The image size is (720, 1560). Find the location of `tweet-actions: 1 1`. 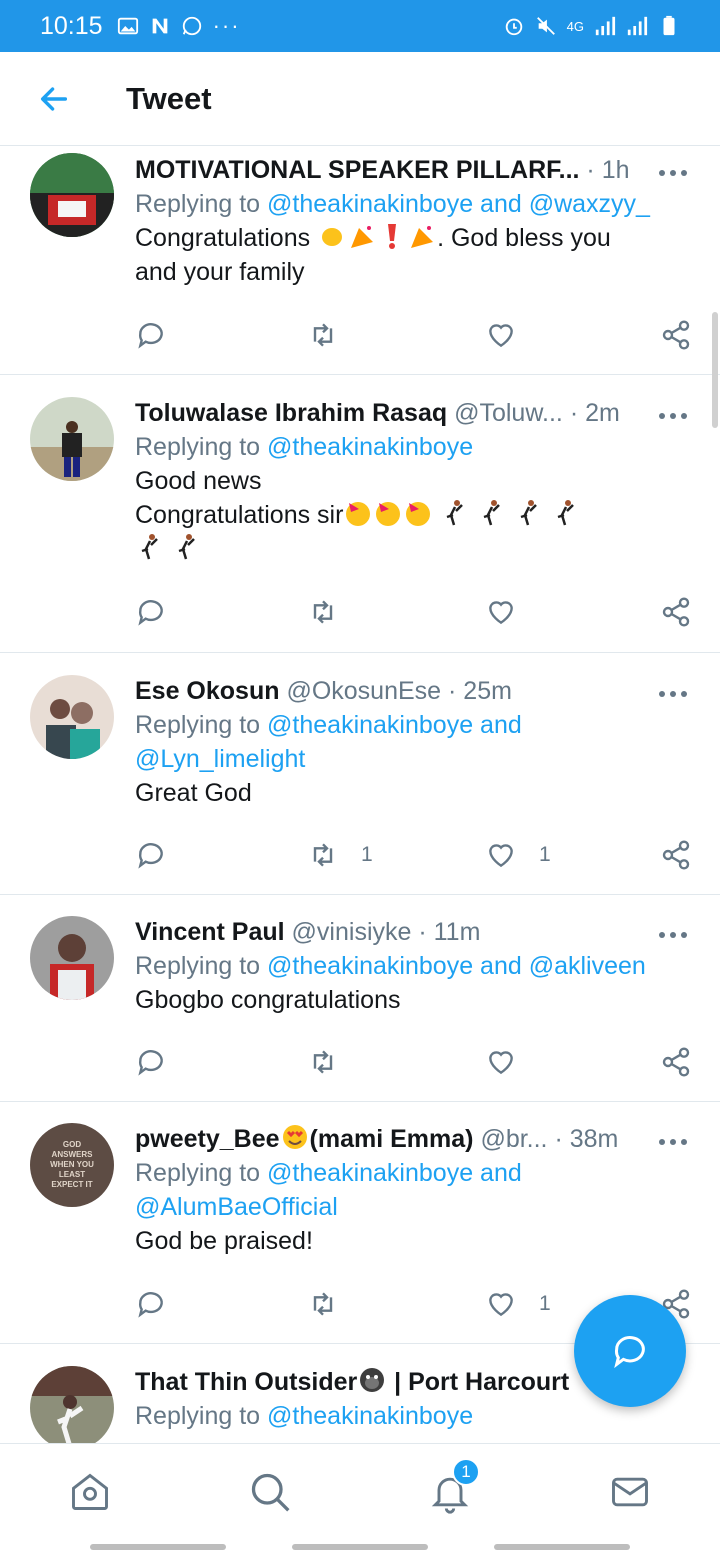

tweet-actions: 1 1 is located at coordinates (415, 859).